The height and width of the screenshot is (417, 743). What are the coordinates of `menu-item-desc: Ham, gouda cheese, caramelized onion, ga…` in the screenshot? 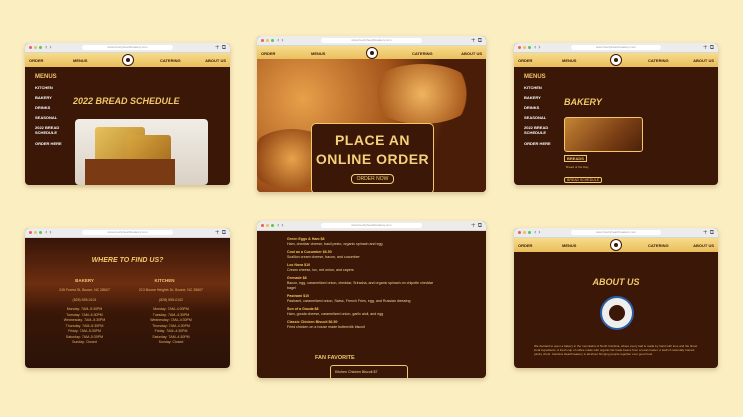 It's located at (335, 314).